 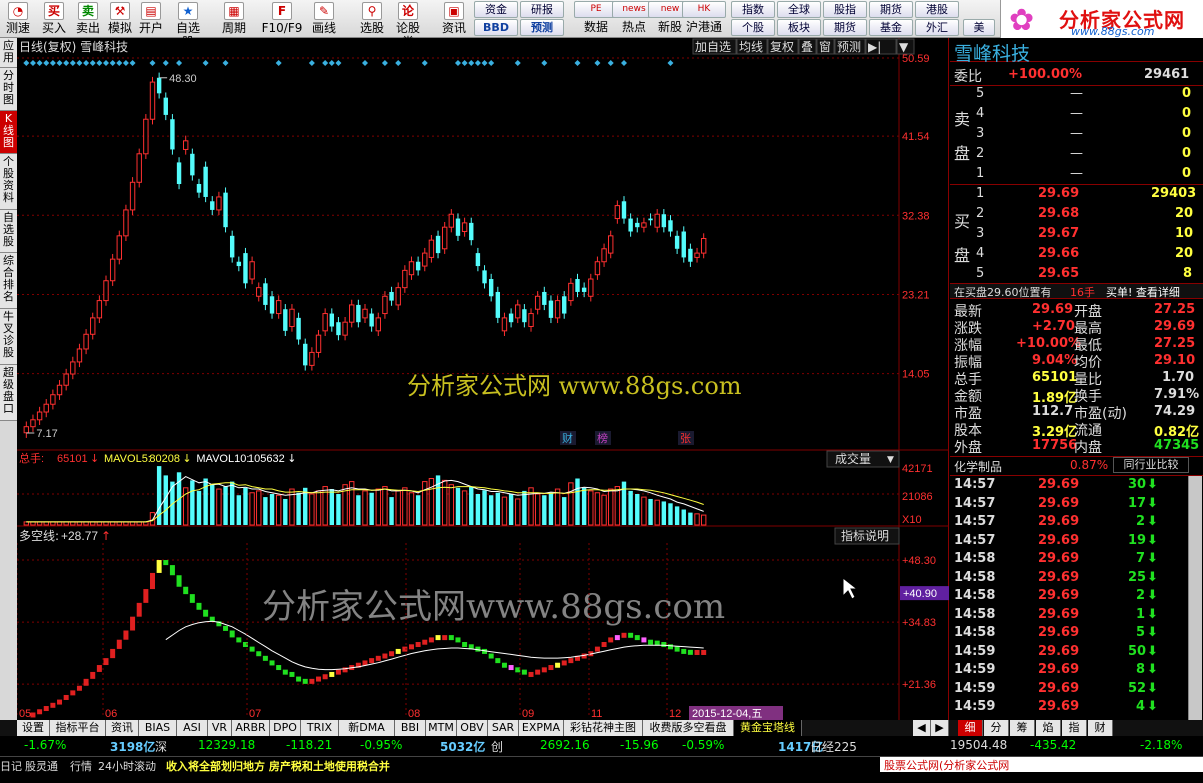 What do you see at coordinates (220, 728) in the screenshot?
I see `indicator-tab-5: VR` at bounding box center [220, 728].